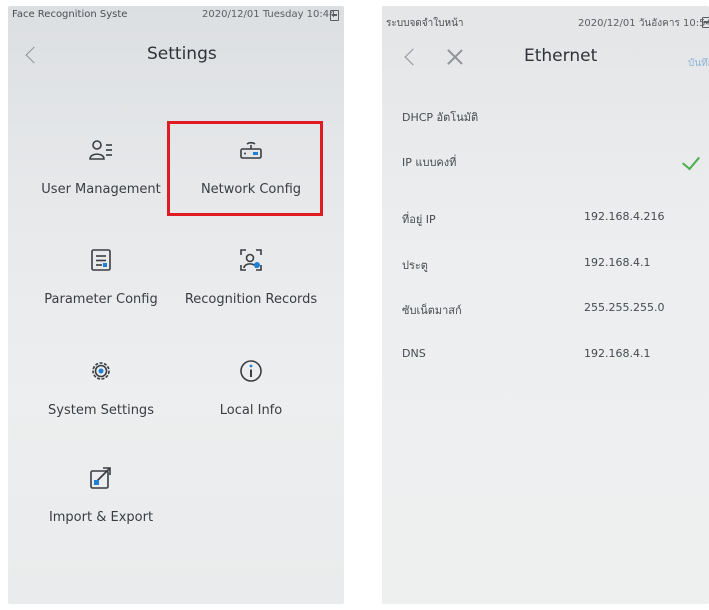 The height and width of the screenshot is (610, 709). I want to click on field-label: ประตู, so click(415, 265).